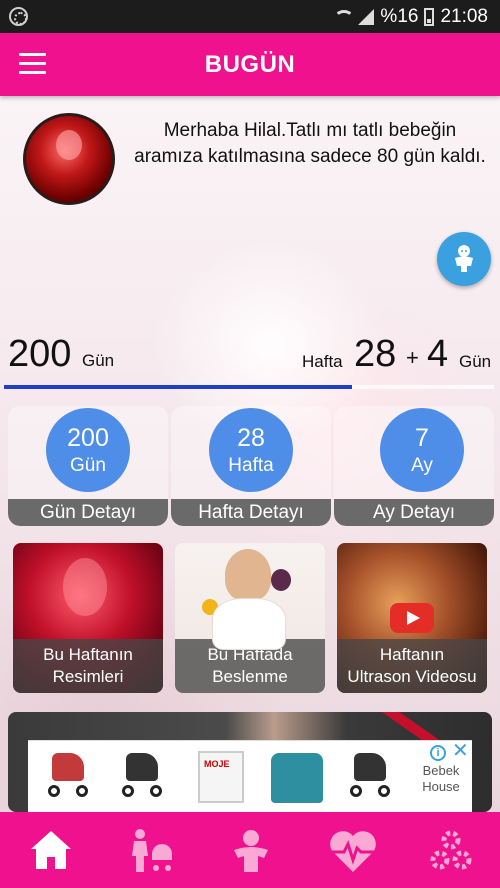  Describe the element at coordinates (412, 654) in the screenshot. I see `caption-line: Haftanın` at that location.